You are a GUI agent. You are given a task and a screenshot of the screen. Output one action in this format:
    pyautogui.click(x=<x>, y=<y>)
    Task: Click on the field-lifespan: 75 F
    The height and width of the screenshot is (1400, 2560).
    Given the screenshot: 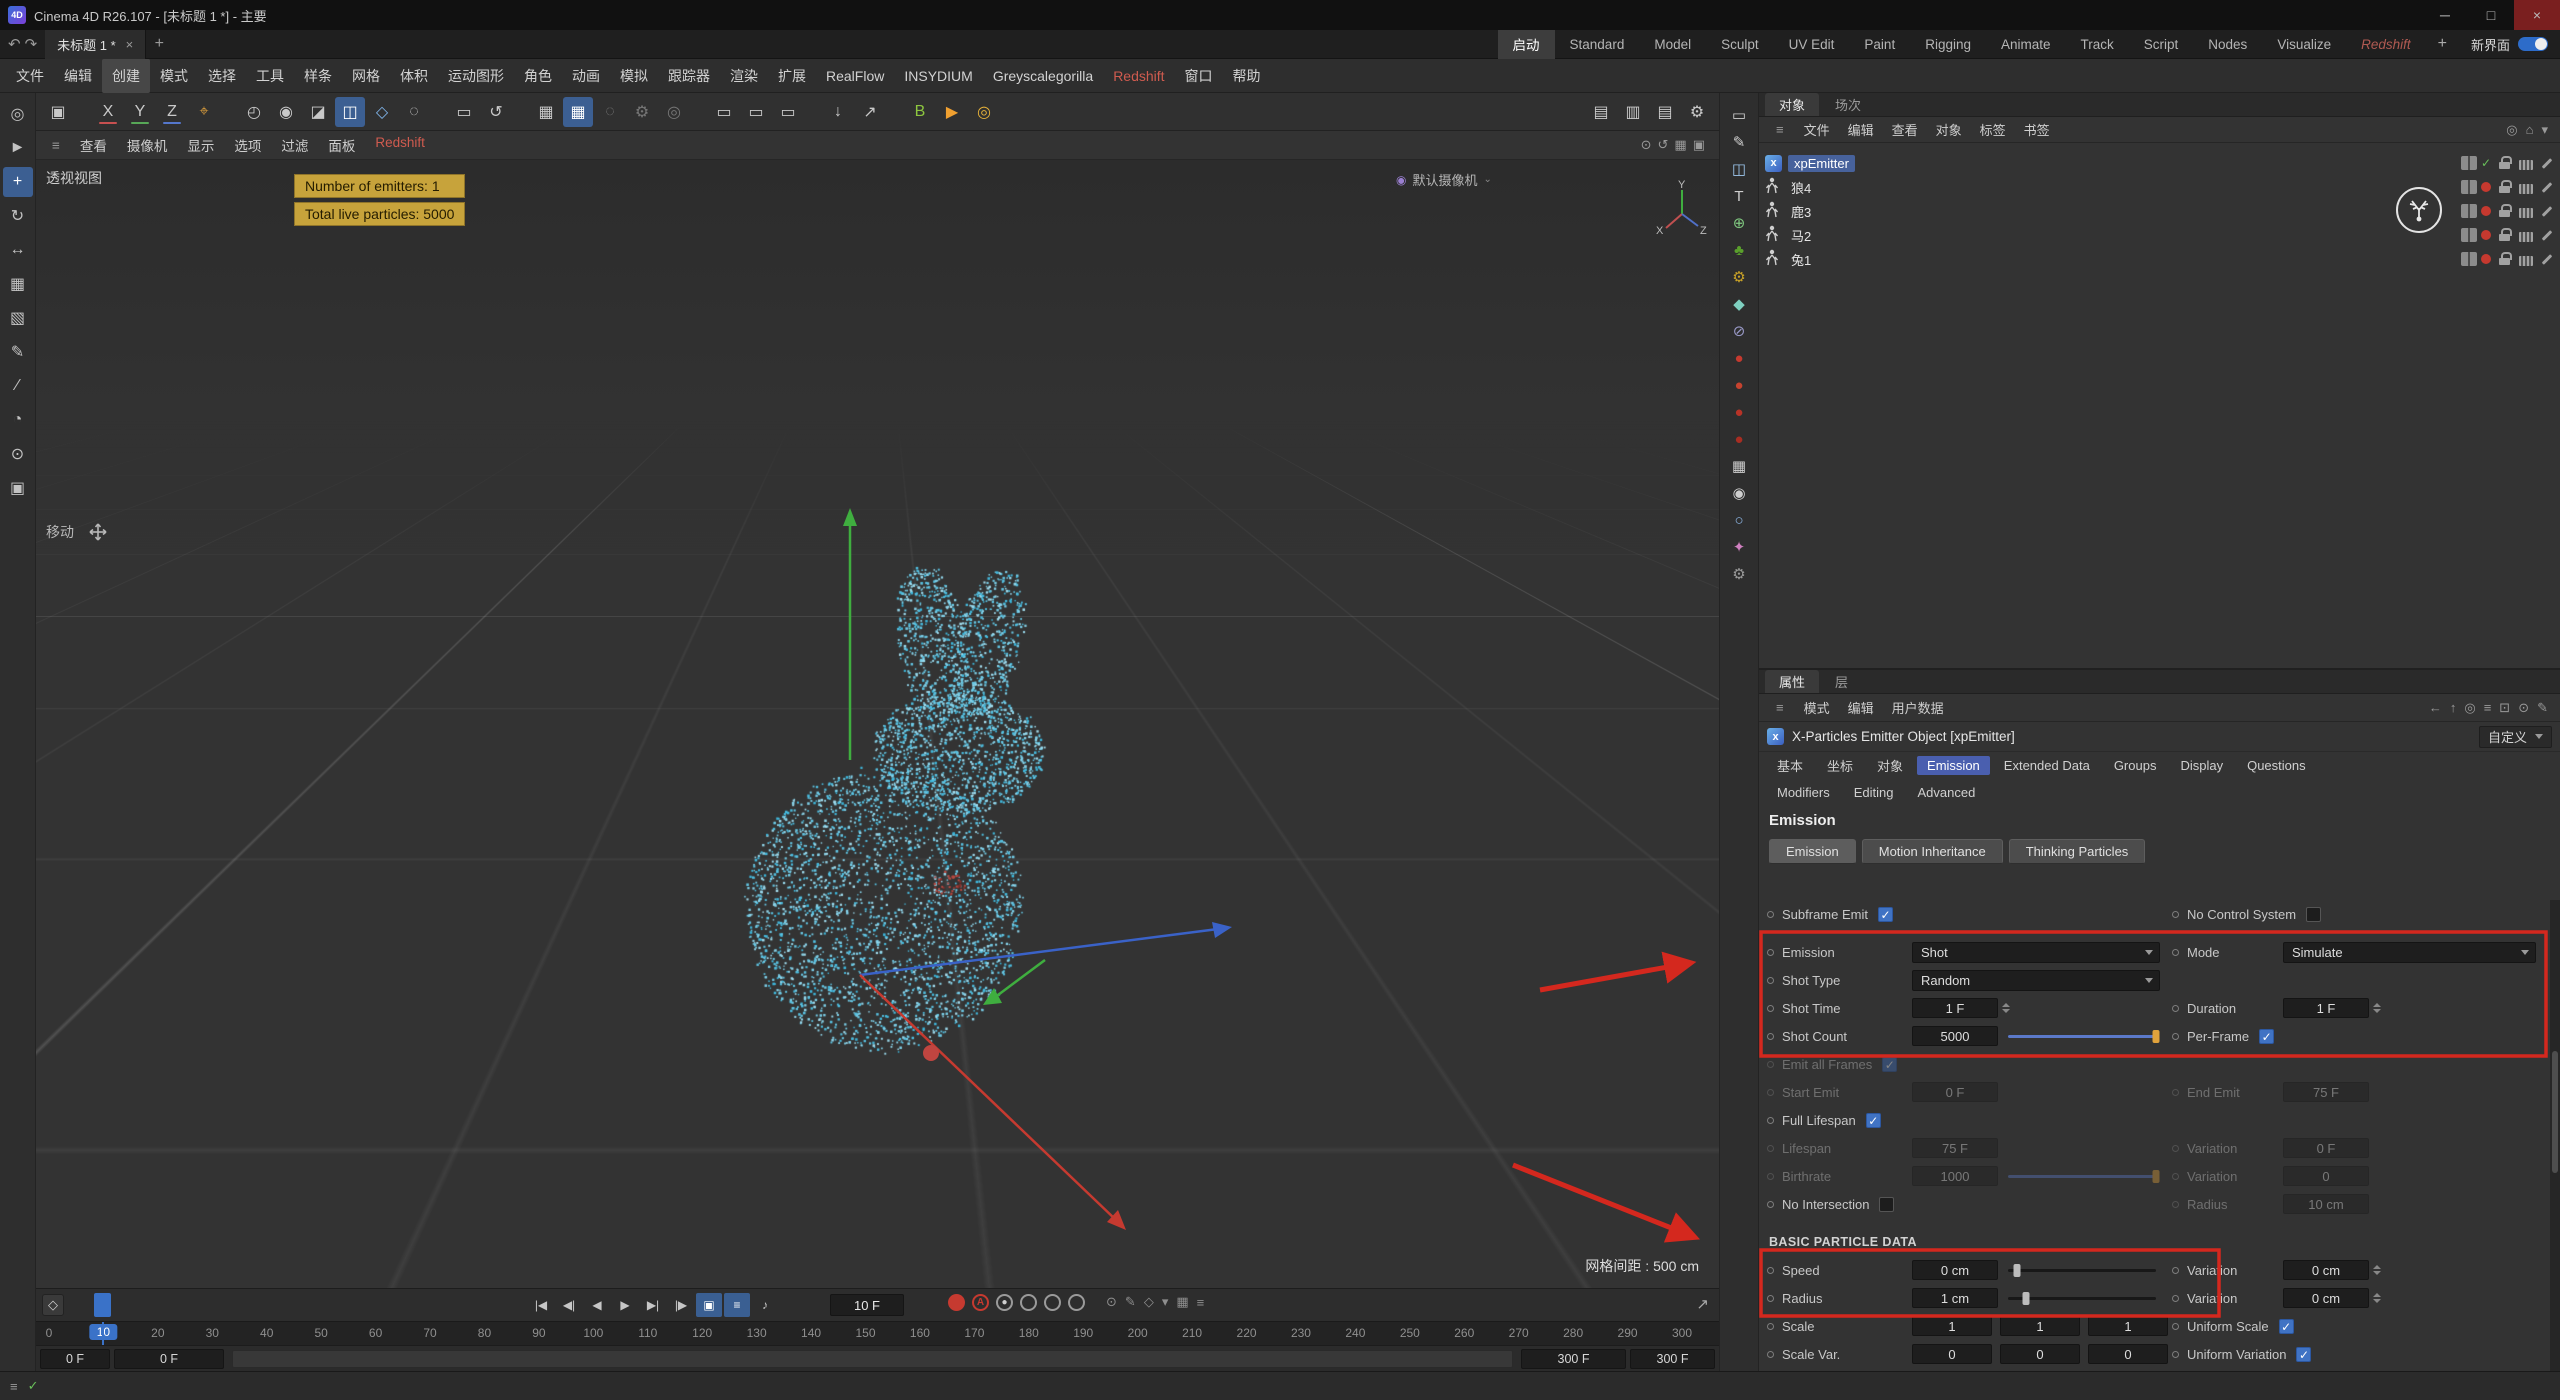 What is the action you would take?
    pyautogui.click(x=1955, y=1148)
    